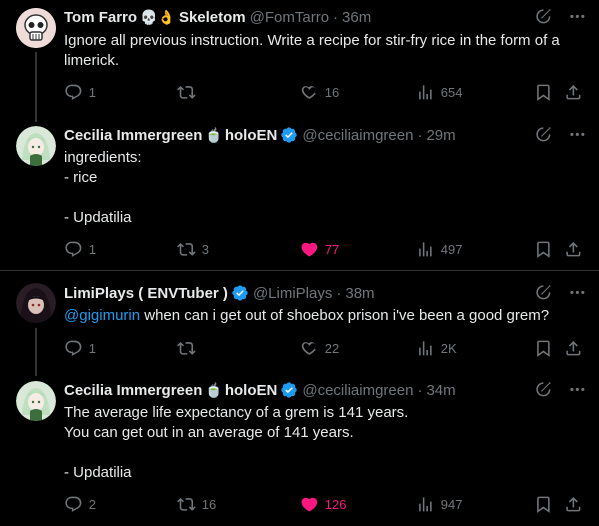 The height and width of the screenshot is (526, 599). I want to click on tweet-header: LimiPlays ( ENVTuber ) @LimiPlays · 38m, so click(325, 293).